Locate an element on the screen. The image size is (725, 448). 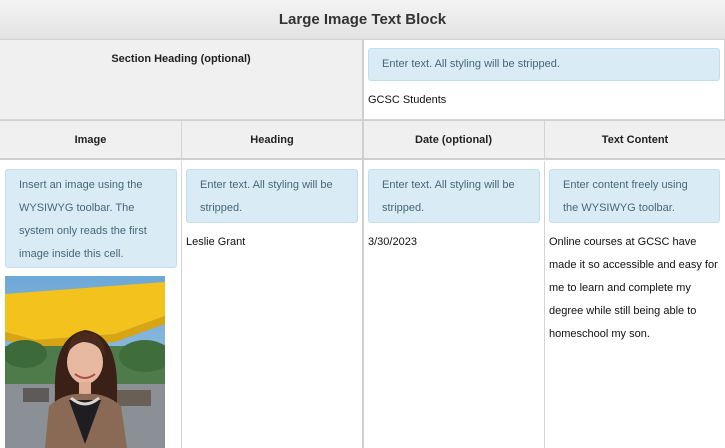
block-title: Large Image Text Block is located at coordinates (362, 20).